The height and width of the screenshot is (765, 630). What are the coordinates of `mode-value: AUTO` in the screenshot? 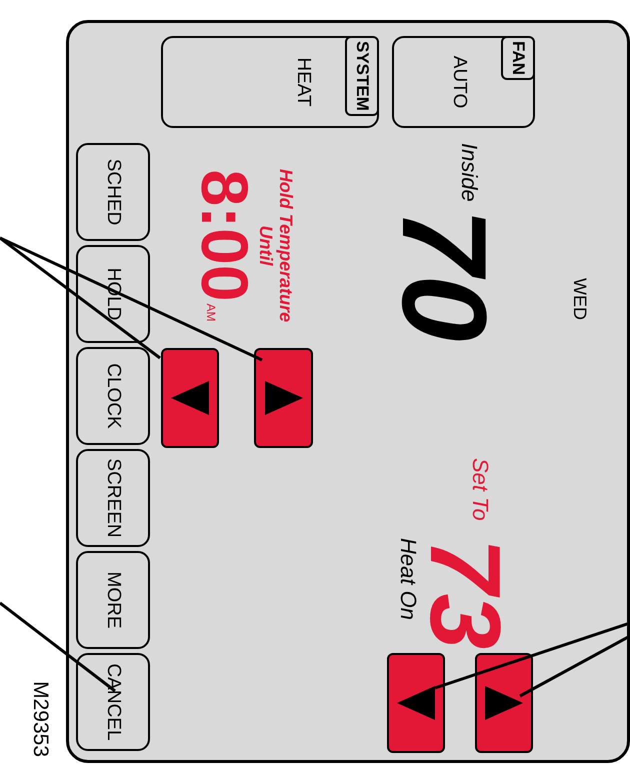 It's located at (459, 82).